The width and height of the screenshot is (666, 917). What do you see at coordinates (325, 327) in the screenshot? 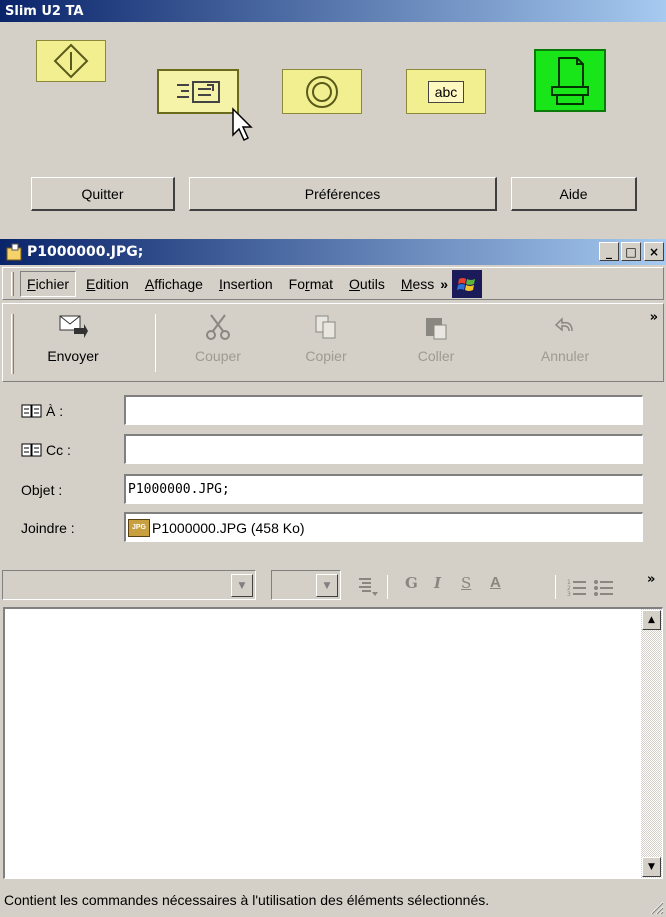
I see `copy-icon` at bounding box center [325, 327].